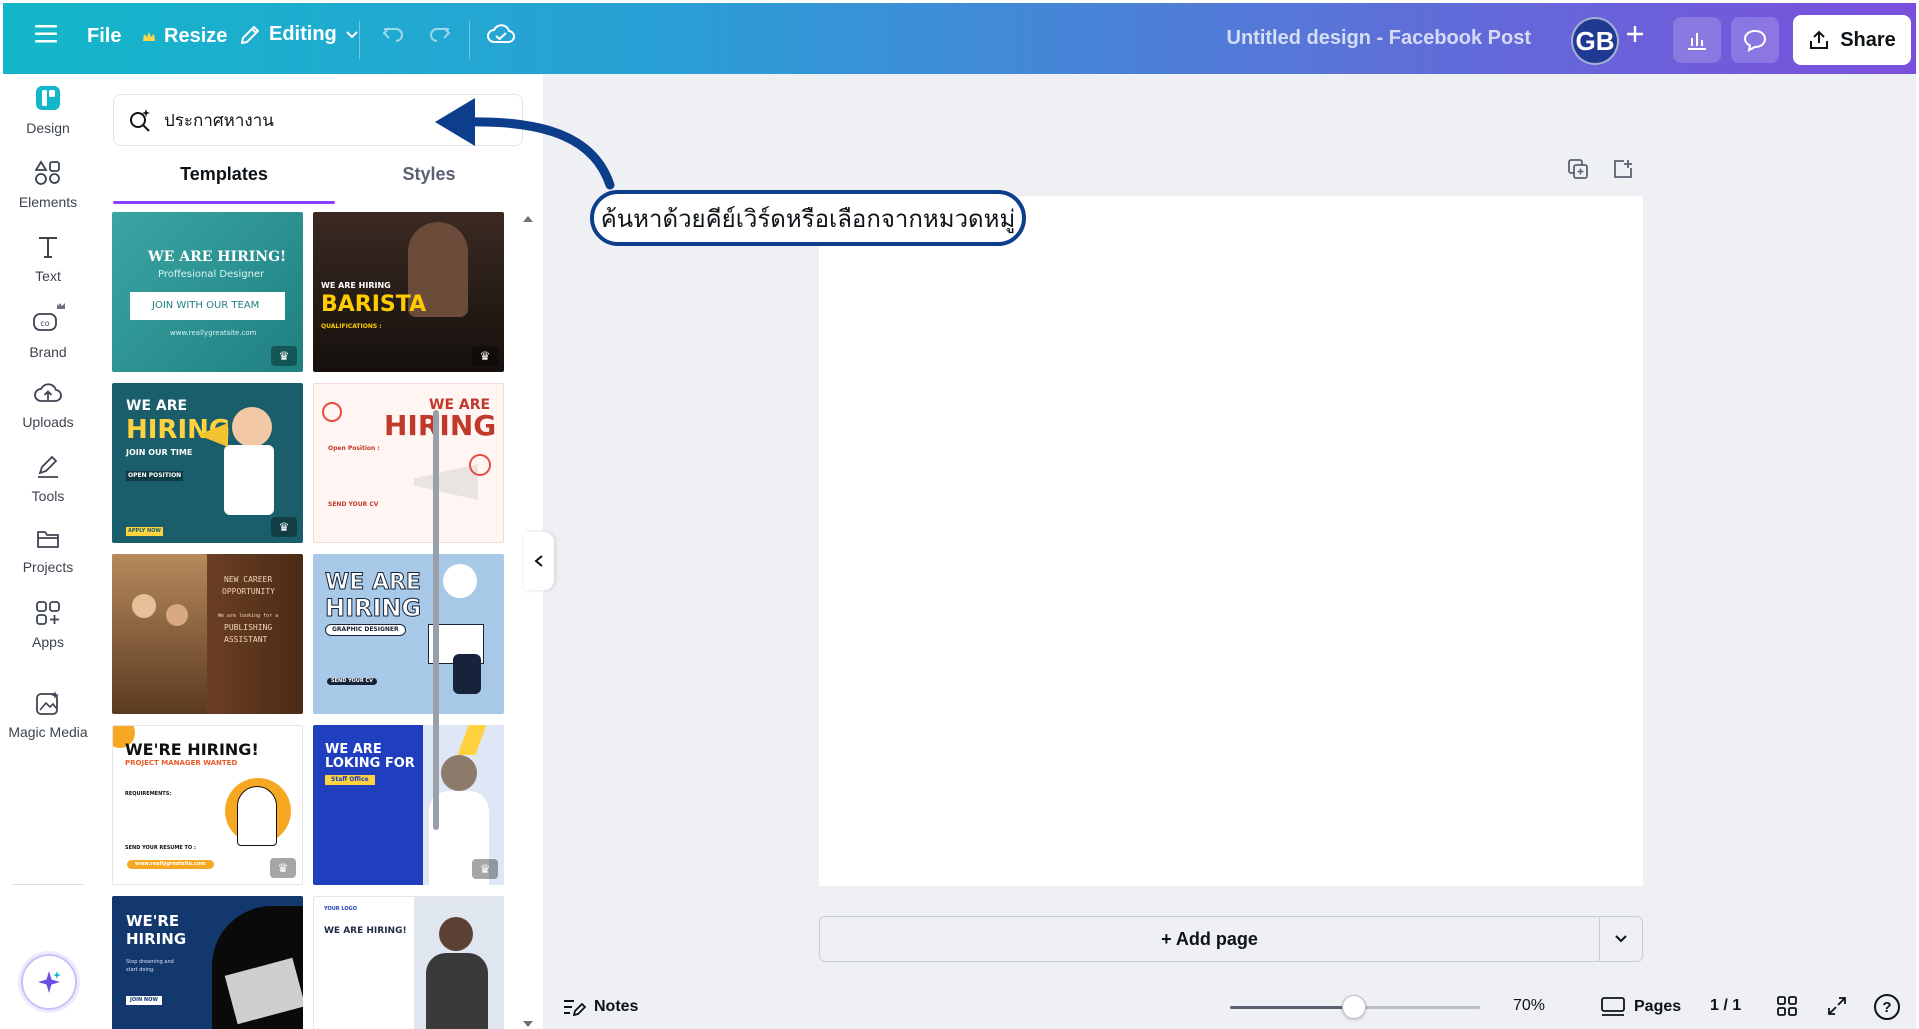  I want to click on resize-button: Resize, so click(184, 36).